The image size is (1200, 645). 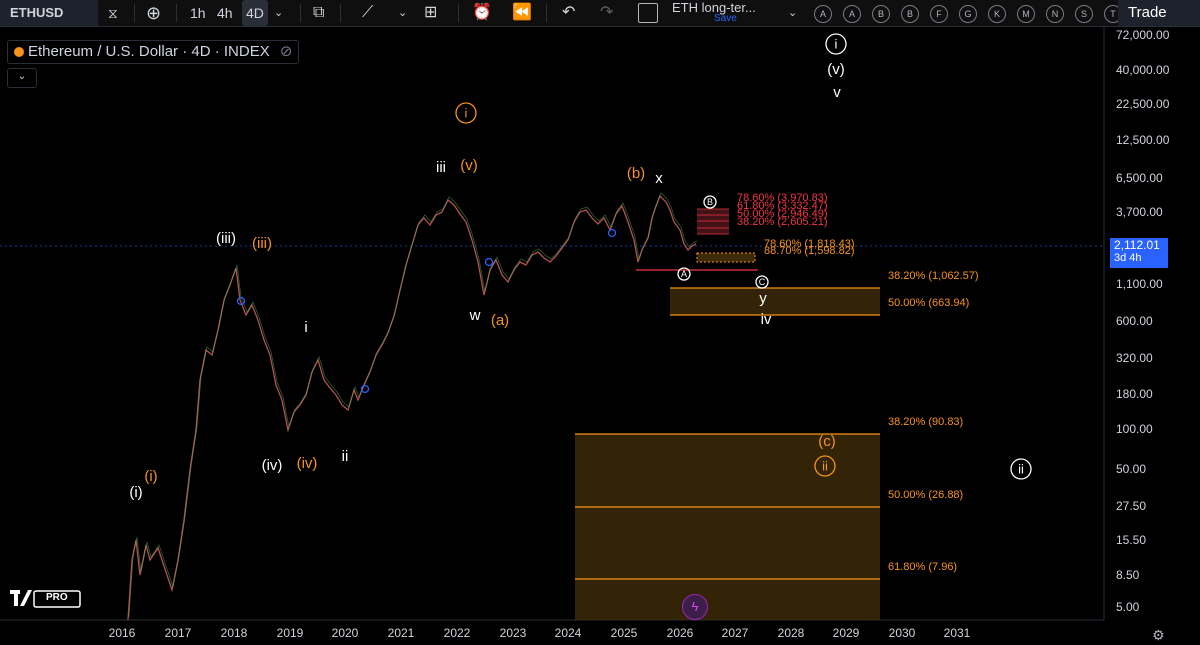 I want to click on circled-wave-label: ii, so click(x=825, y=466).